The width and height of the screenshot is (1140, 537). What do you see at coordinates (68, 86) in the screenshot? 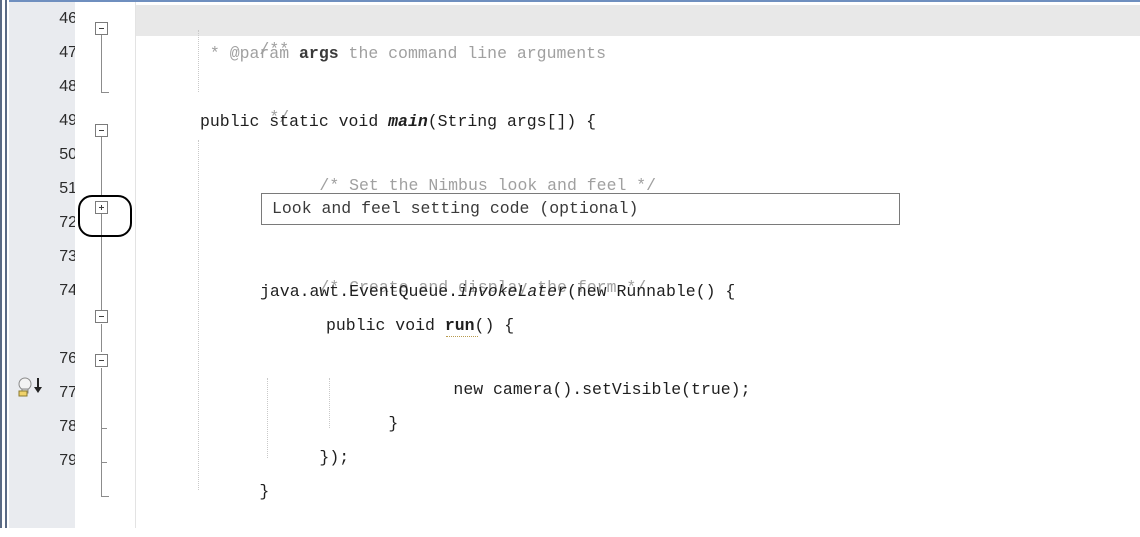
I see `line-number: 48` at bounding box center [68, 86].